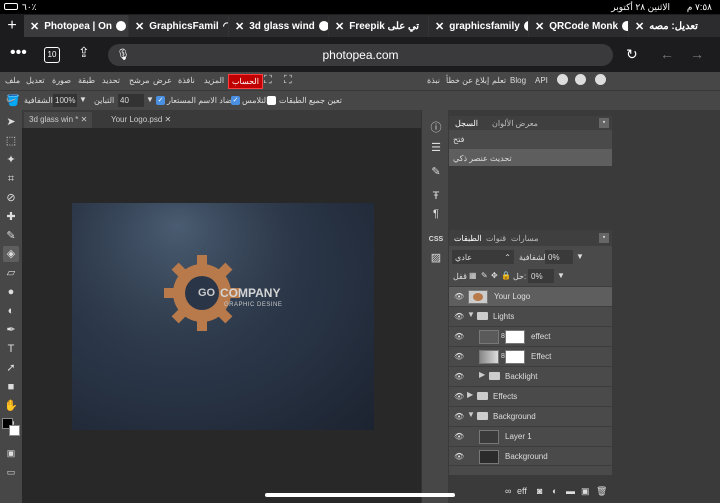  Describe the element at coordinates (471, 314) in the screenshot. I see `chevron-down-icon: ▼` at that location.